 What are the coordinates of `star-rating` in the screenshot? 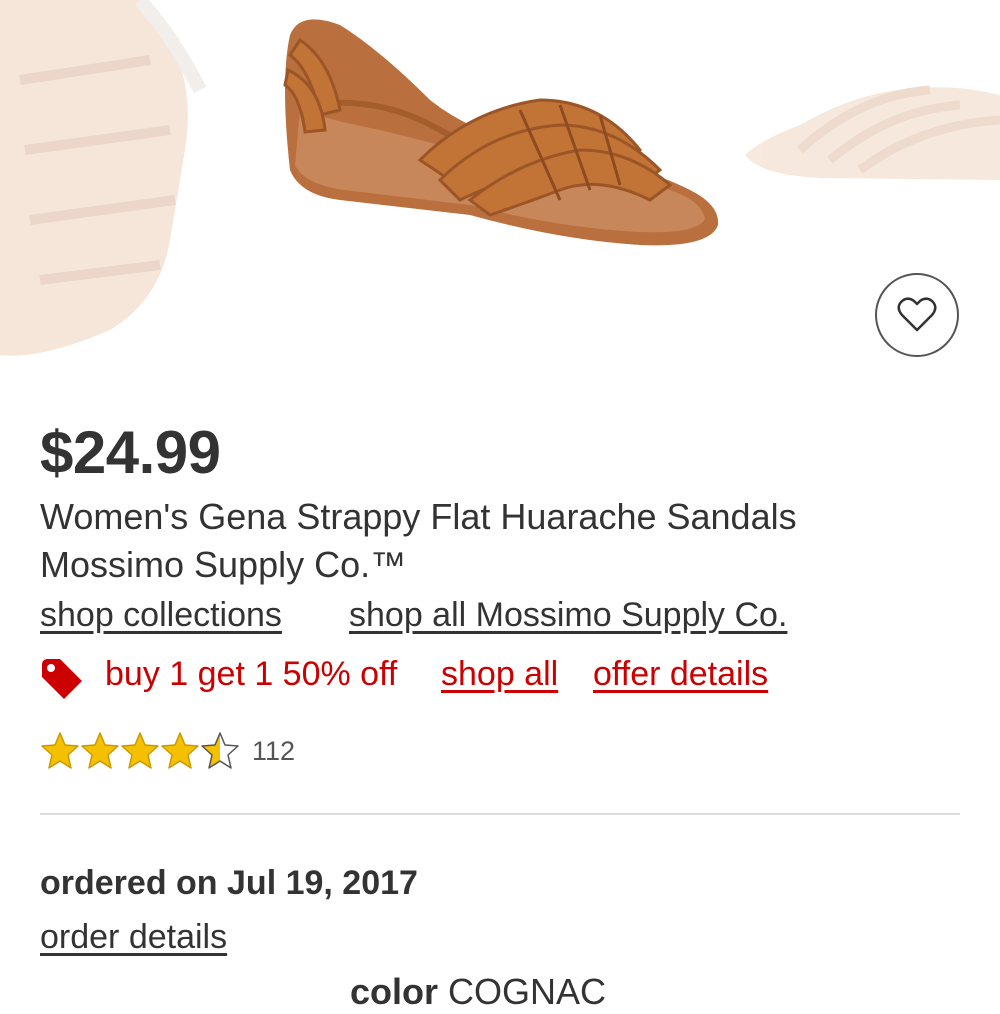 It's located at (140, 751).